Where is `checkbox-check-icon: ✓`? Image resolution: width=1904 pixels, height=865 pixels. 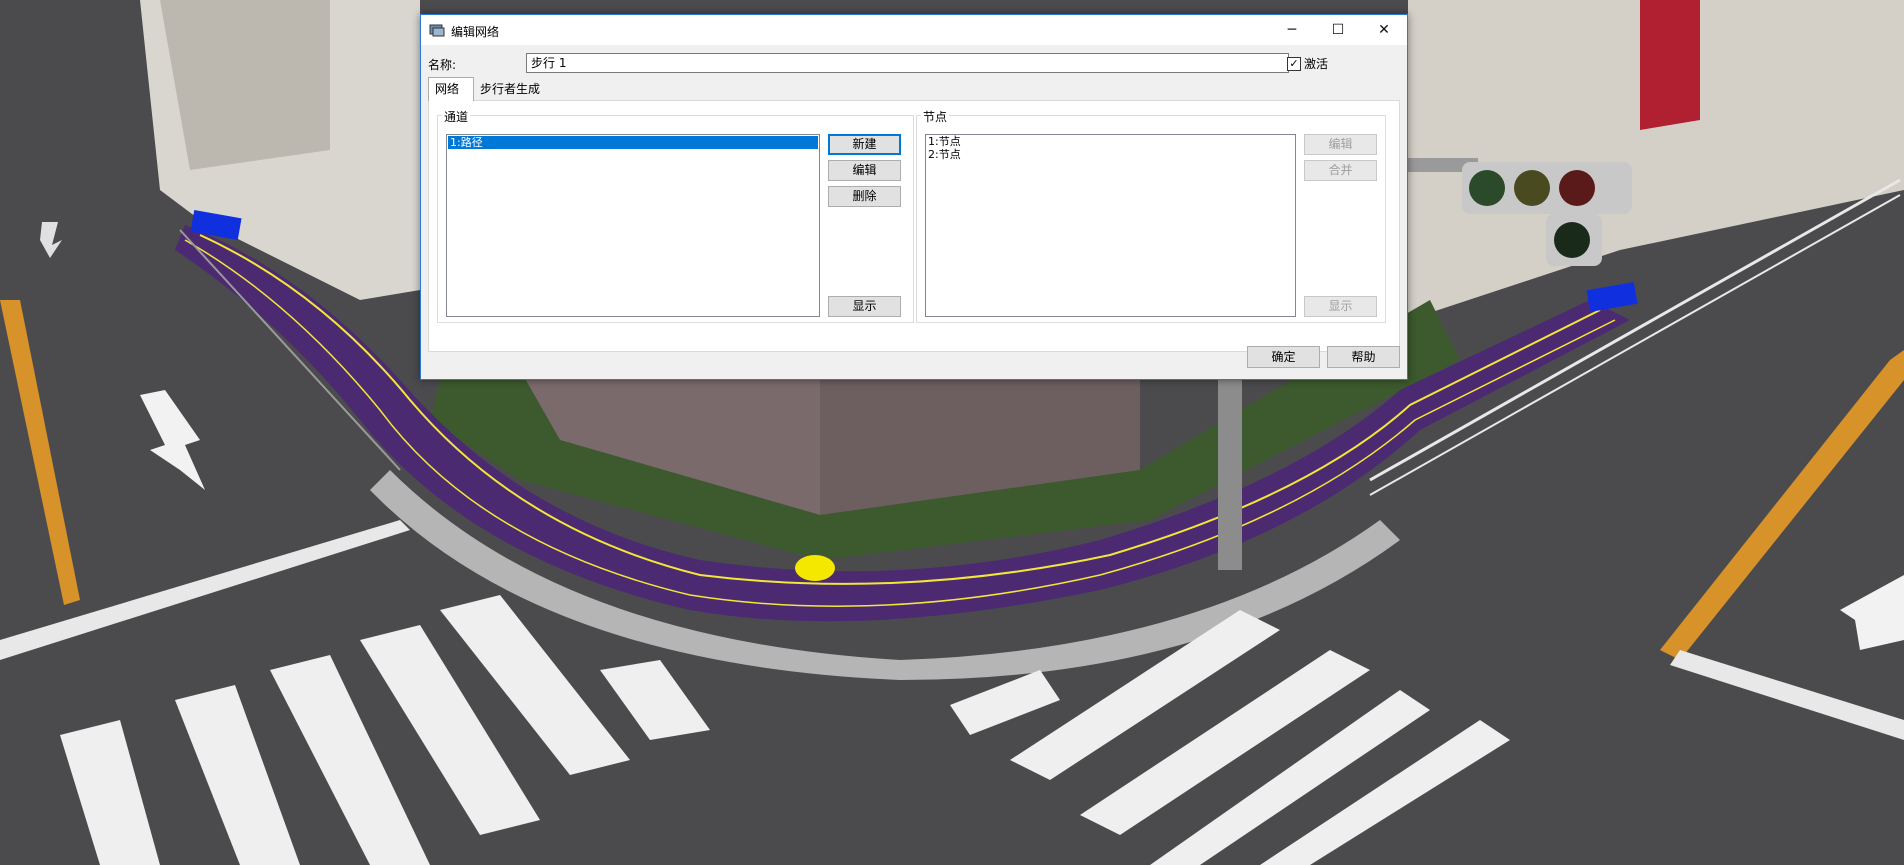
checkbox-check-icon: ✓ is located at coordinates (1294, 63).